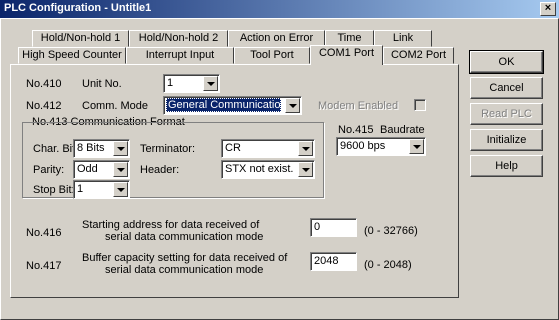 Image resolution: width=559 pixels, height=320 pixels. Describe the element at coordinates (272, 55) in the screenshot. I see `tab-tool-port: Tool Port` at that location.